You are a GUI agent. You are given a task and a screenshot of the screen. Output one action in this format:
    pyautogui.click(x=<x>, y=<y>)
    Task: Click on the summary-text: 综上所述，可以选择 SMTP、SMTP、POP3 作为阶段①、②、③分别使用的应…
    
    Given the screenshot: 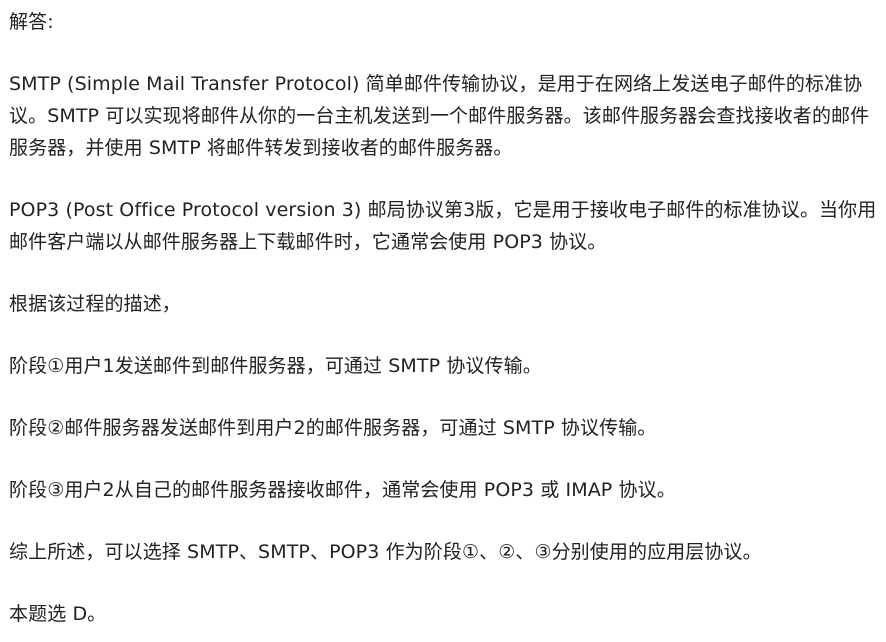 What is the action you would take?
    pyautogui.click(x=385, y=552)
    